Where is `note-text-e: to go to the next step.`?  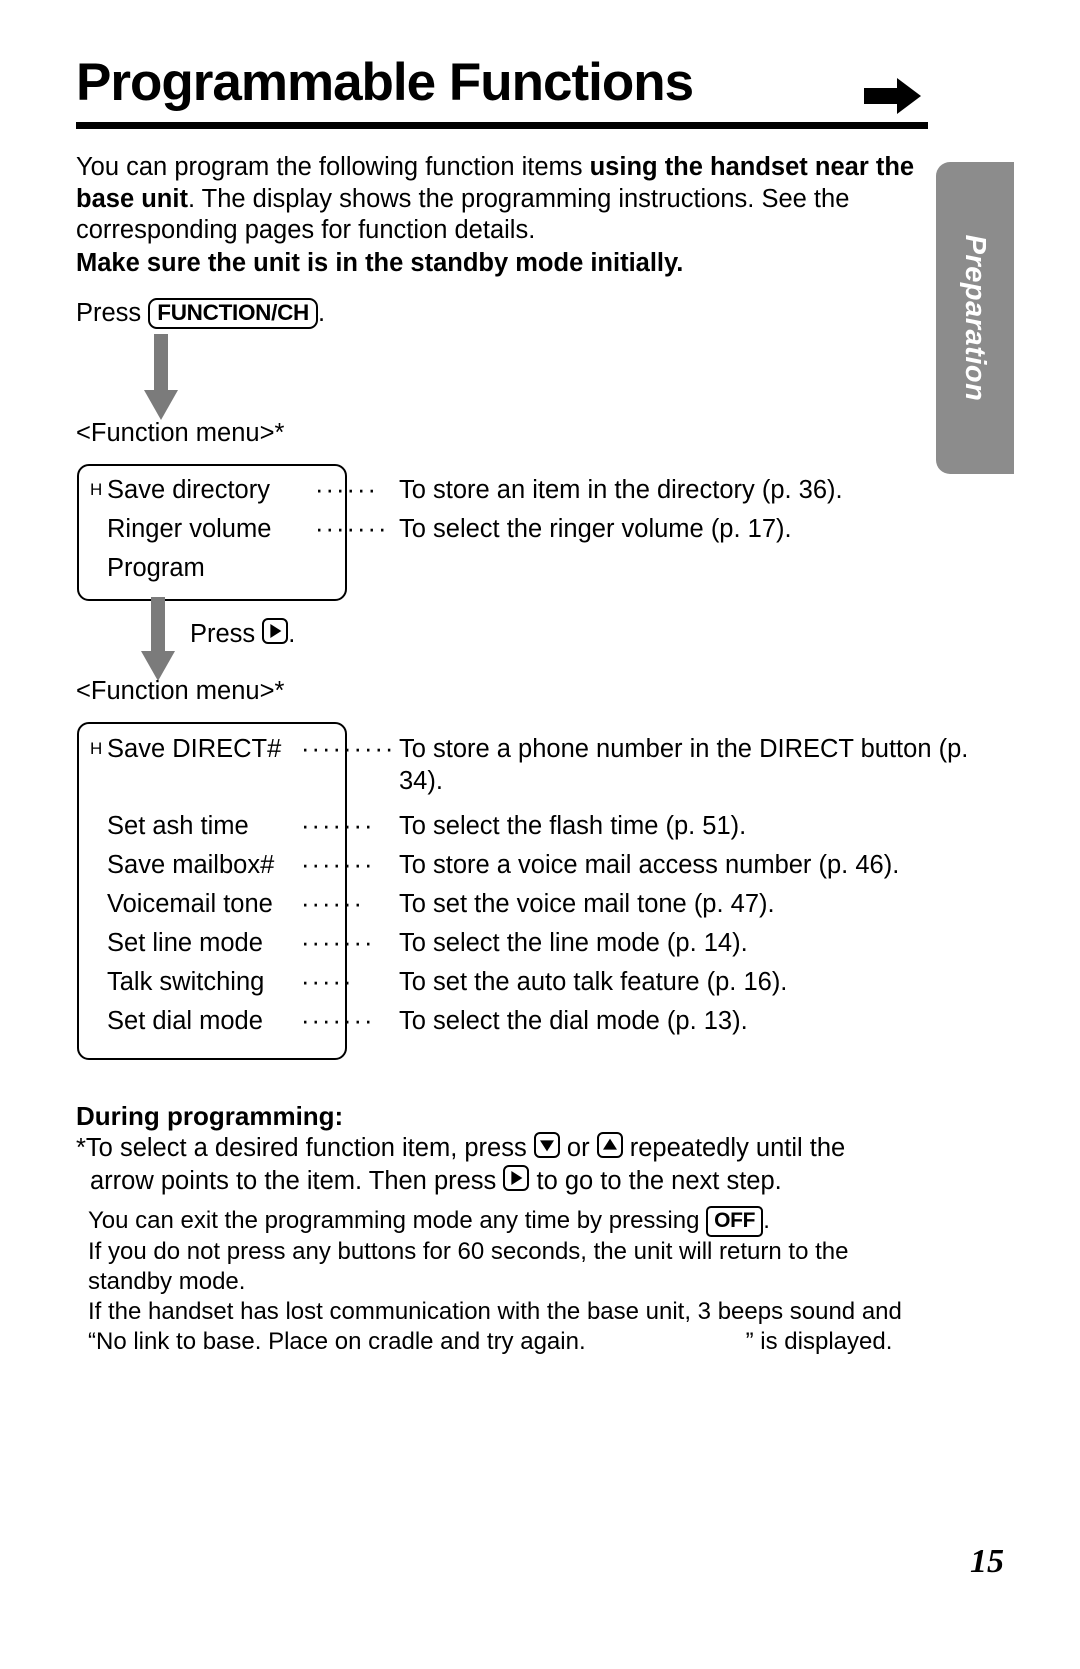
note-text-e: to go to the next step. is located at coordinates (655, 1181).